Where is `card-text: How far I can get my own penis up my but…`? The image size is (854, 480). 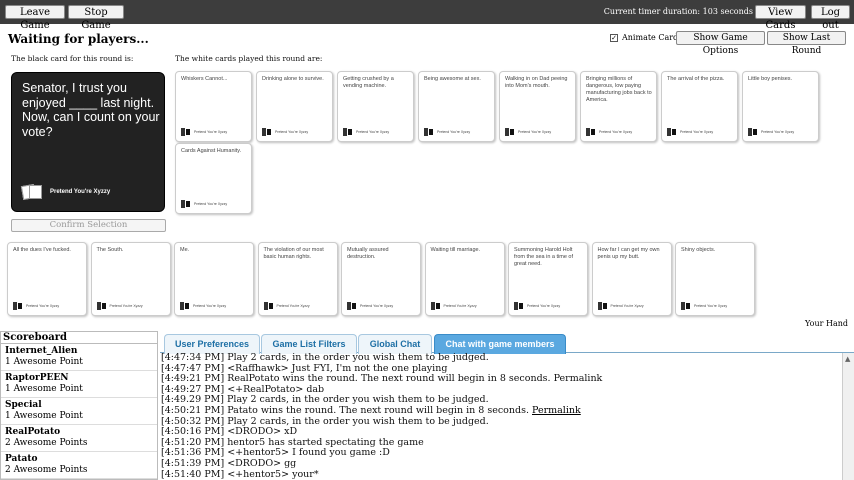
card-text: How far I can get my own penis up my but… is located at coordinates (628, 253).